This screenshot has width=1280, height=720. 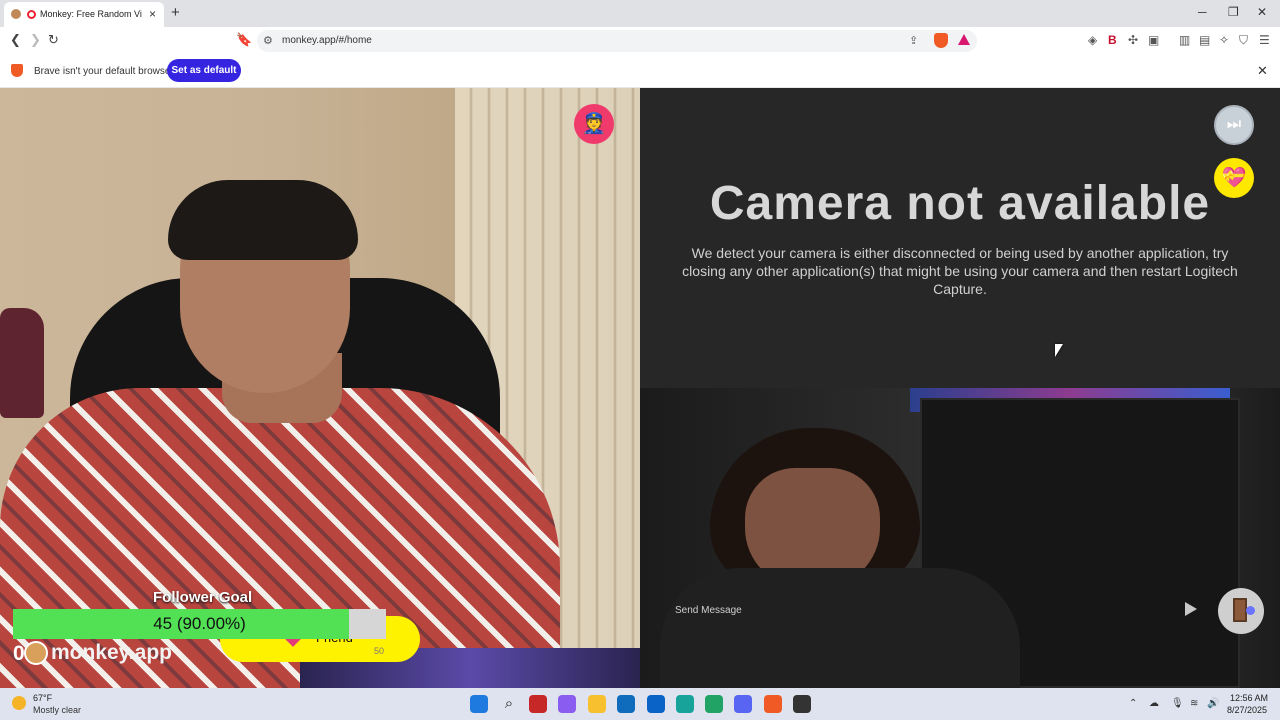 What do you see at coordinates (199, 623) in the screenshot?
I see `follower-goal-value: 45 (90.00%)` at bounding box center [199, 623].